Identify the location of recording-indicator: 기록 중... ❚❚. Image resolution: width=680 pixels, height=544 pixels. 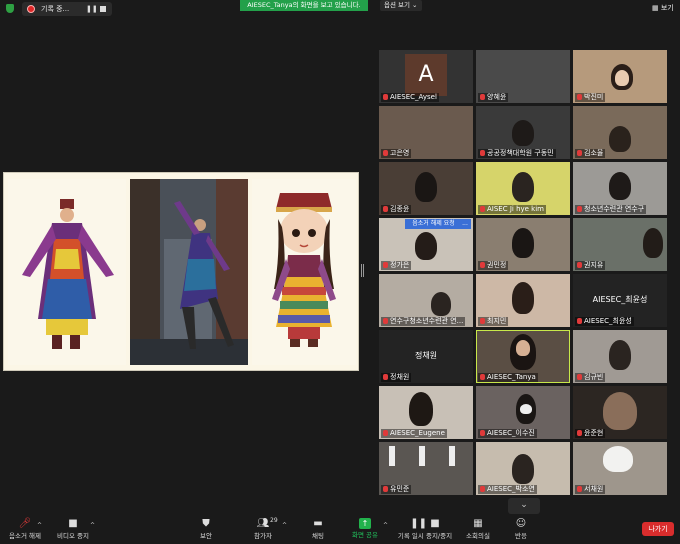
(67, 9).